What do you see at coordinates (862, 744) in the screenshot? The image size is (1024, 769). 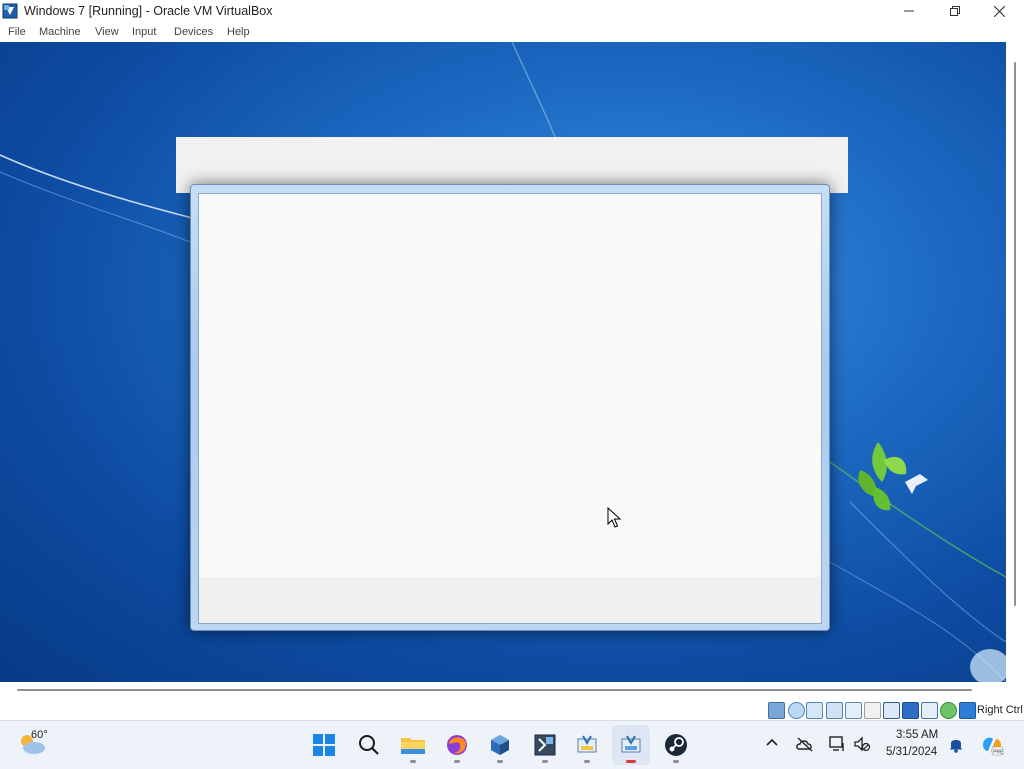 I see `volume-muted-icon` at bounding box center [862, 744].